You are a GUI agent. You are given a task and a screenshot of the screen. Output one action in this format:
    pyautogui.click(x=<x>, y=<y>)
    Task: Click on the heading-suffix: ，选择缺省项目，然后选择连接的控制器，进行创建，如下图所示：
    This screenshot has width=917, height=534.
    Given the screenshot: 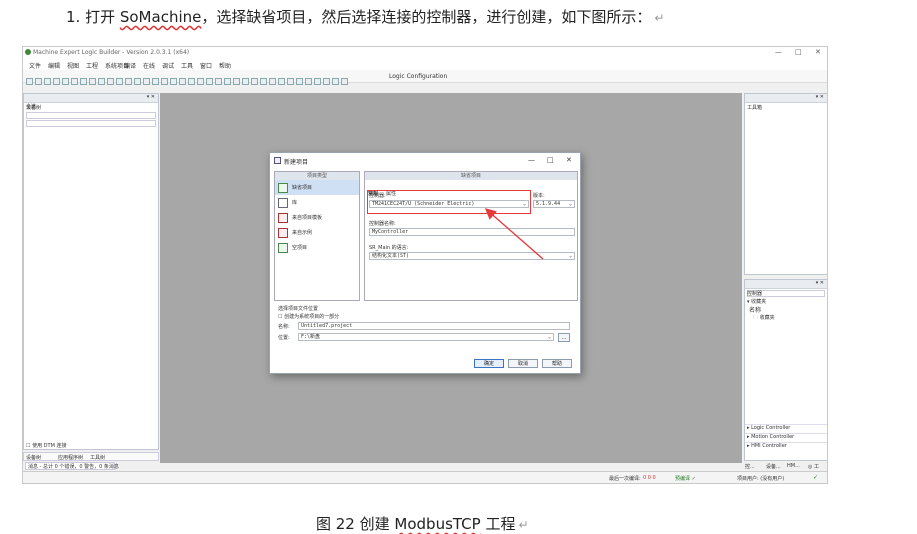 What is the action you would take?
    pyautogui.click(x=426, y=17)
    